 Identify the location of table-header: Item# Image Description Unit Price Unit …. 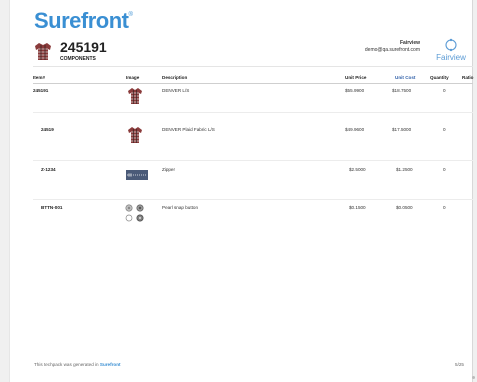
(253, 79).